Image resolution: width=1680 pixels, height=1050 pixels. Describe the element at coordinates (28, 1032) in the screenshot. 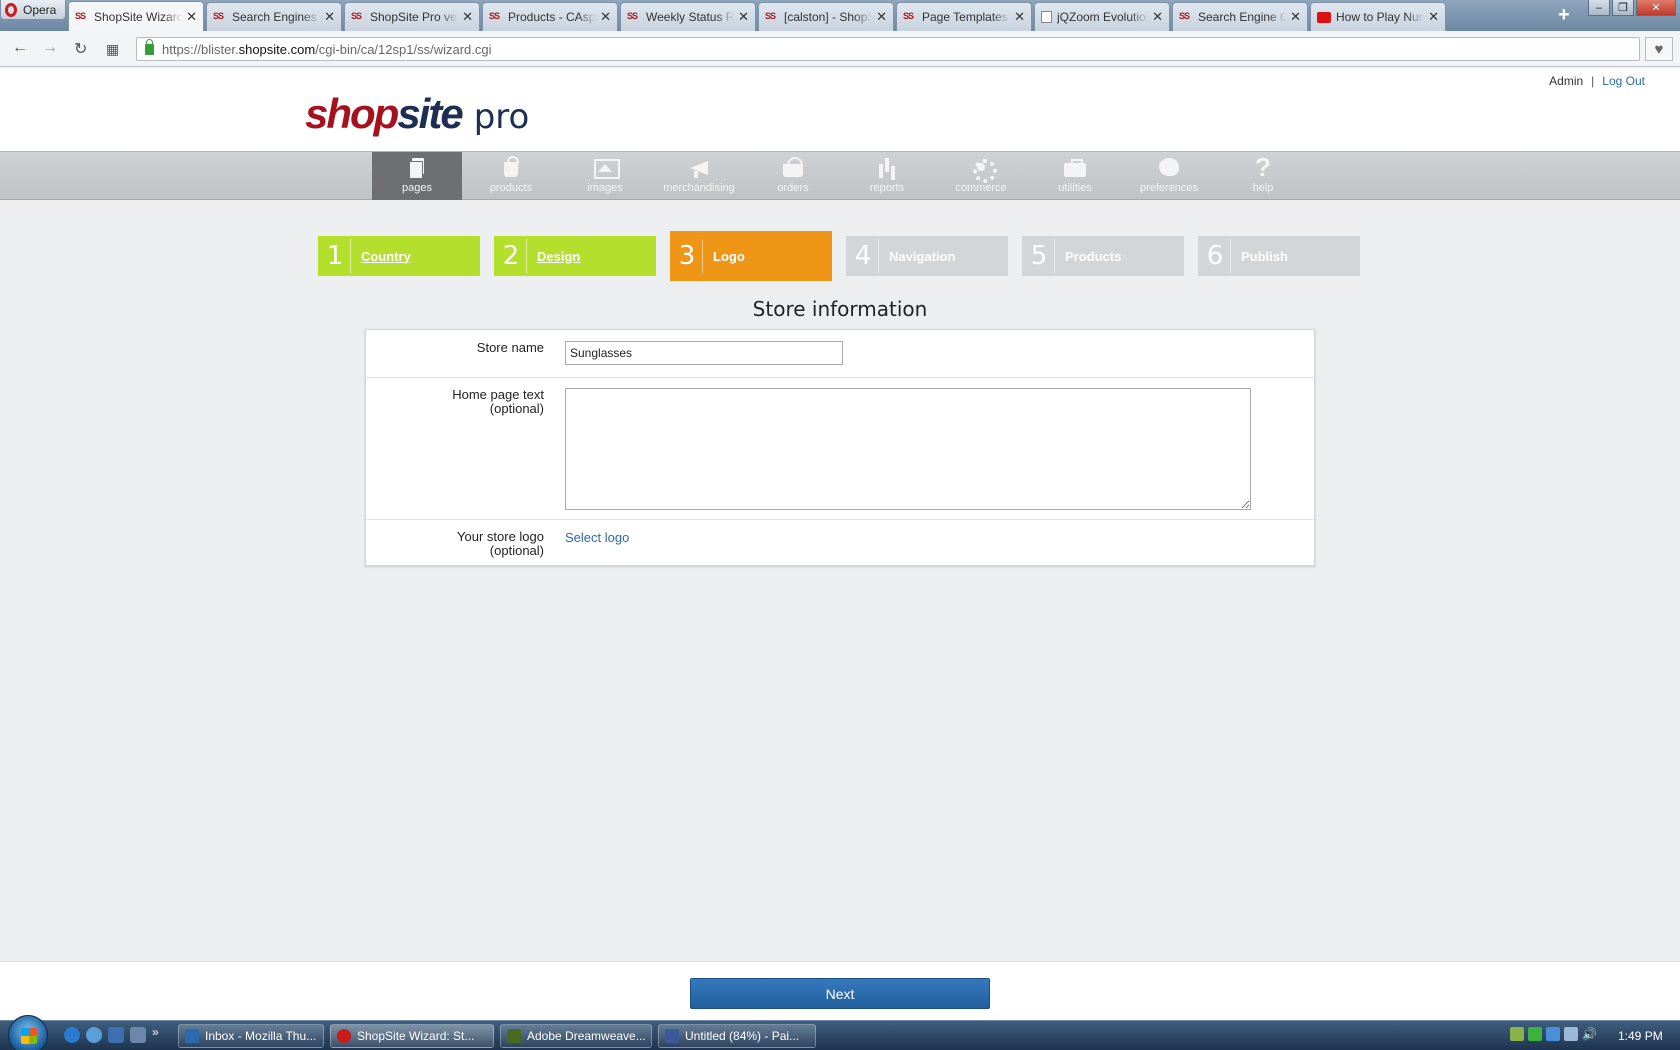

I see `start-button` at that location.